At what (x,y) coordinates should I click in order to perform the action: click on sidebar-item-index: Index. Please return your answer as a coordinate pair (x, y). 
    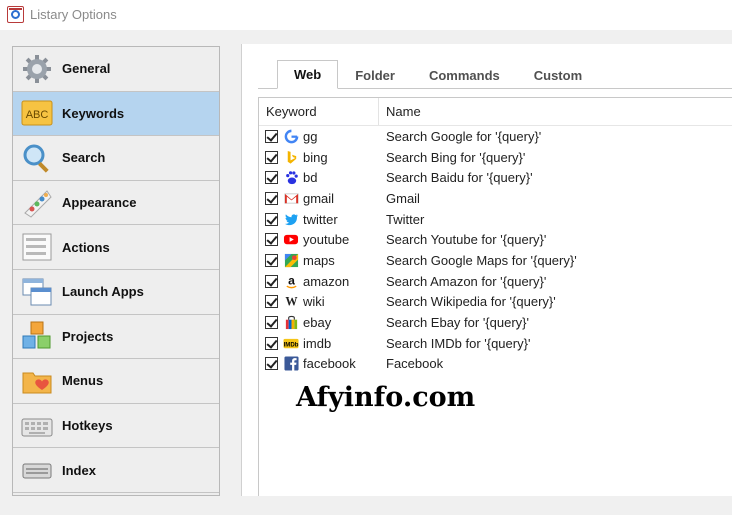
    Looking at the image, I should click on (116, 470).